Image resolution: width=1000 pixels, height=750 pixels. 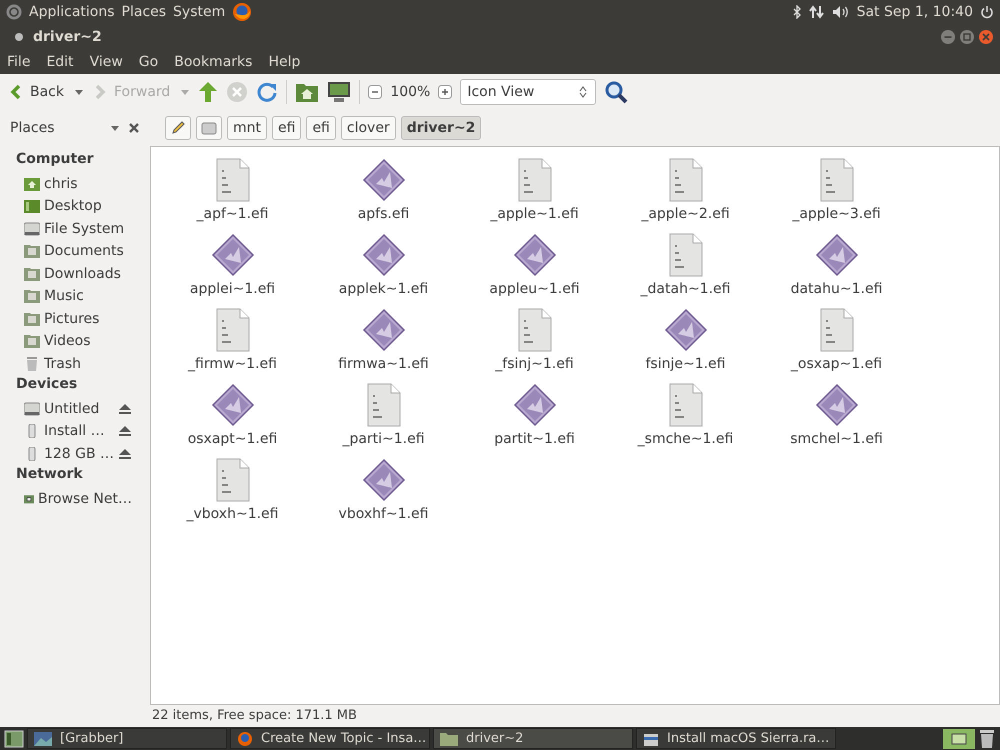 What do you see at coordinates (959, 738) in the screenshot?
I see `workspace-icon` at bounding box center [959, 738].